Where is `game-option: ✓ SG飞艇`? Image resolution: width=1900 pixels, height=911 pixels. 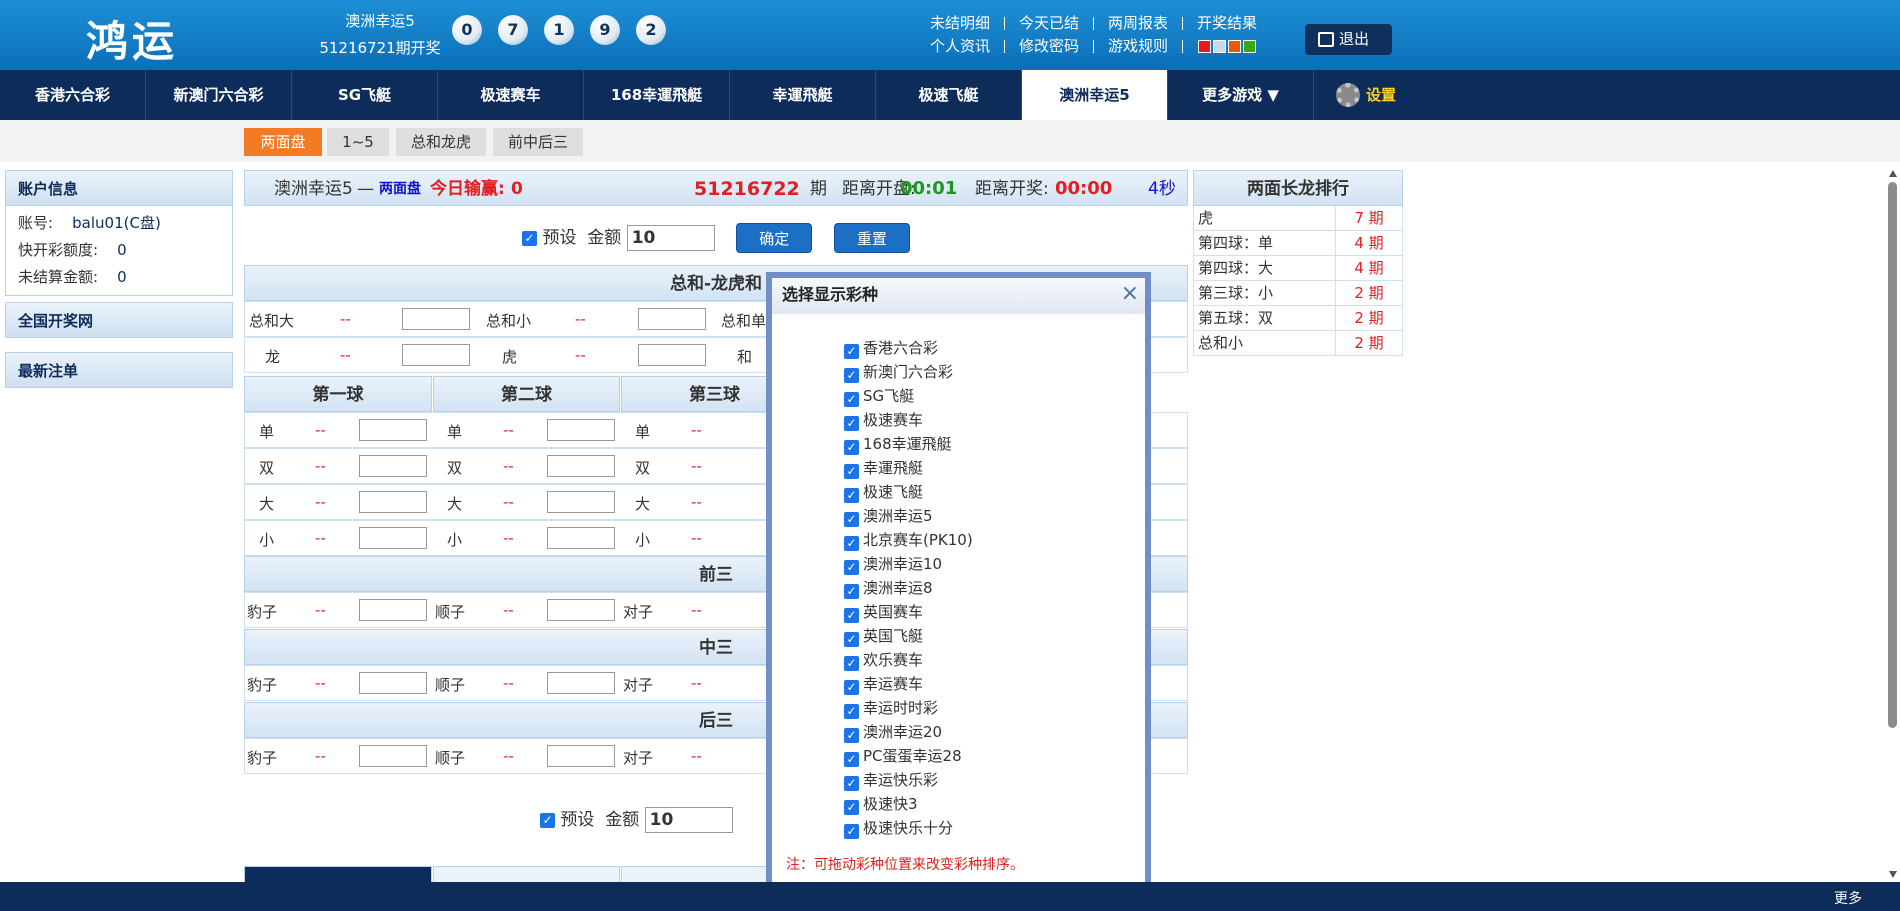
game-option: ✓ SG飞艇 is located at coordinates (879, 396).